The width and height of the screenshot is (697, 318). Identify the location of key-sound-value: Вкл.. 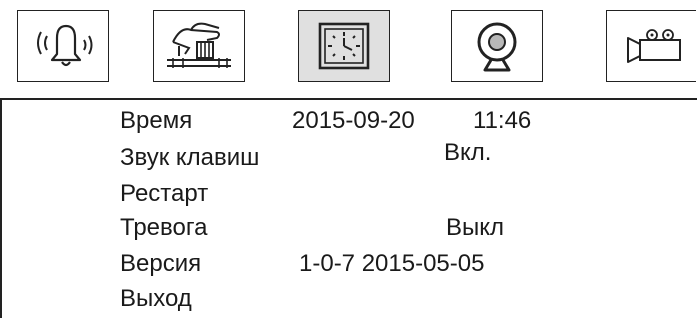
(467, 153).